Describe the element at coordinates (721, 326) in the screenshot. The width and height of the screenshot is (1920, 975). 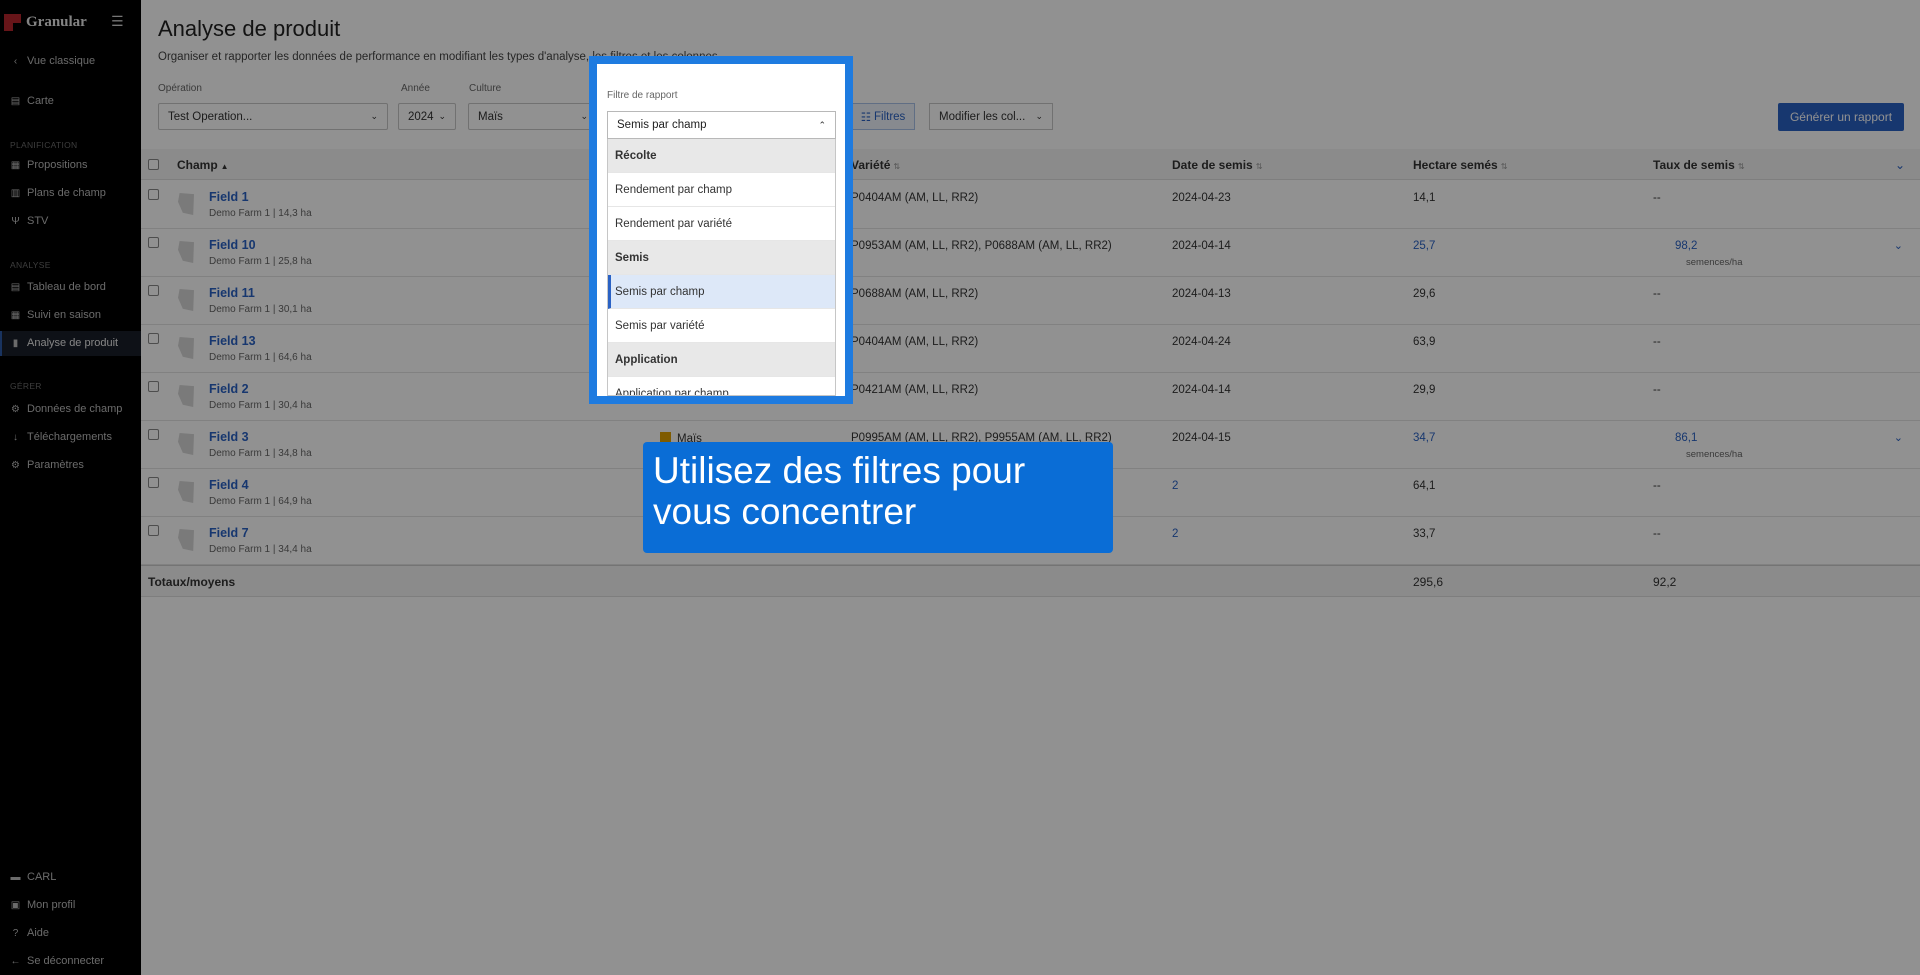
I see `report-filter-option: Semis par variété` at that location.